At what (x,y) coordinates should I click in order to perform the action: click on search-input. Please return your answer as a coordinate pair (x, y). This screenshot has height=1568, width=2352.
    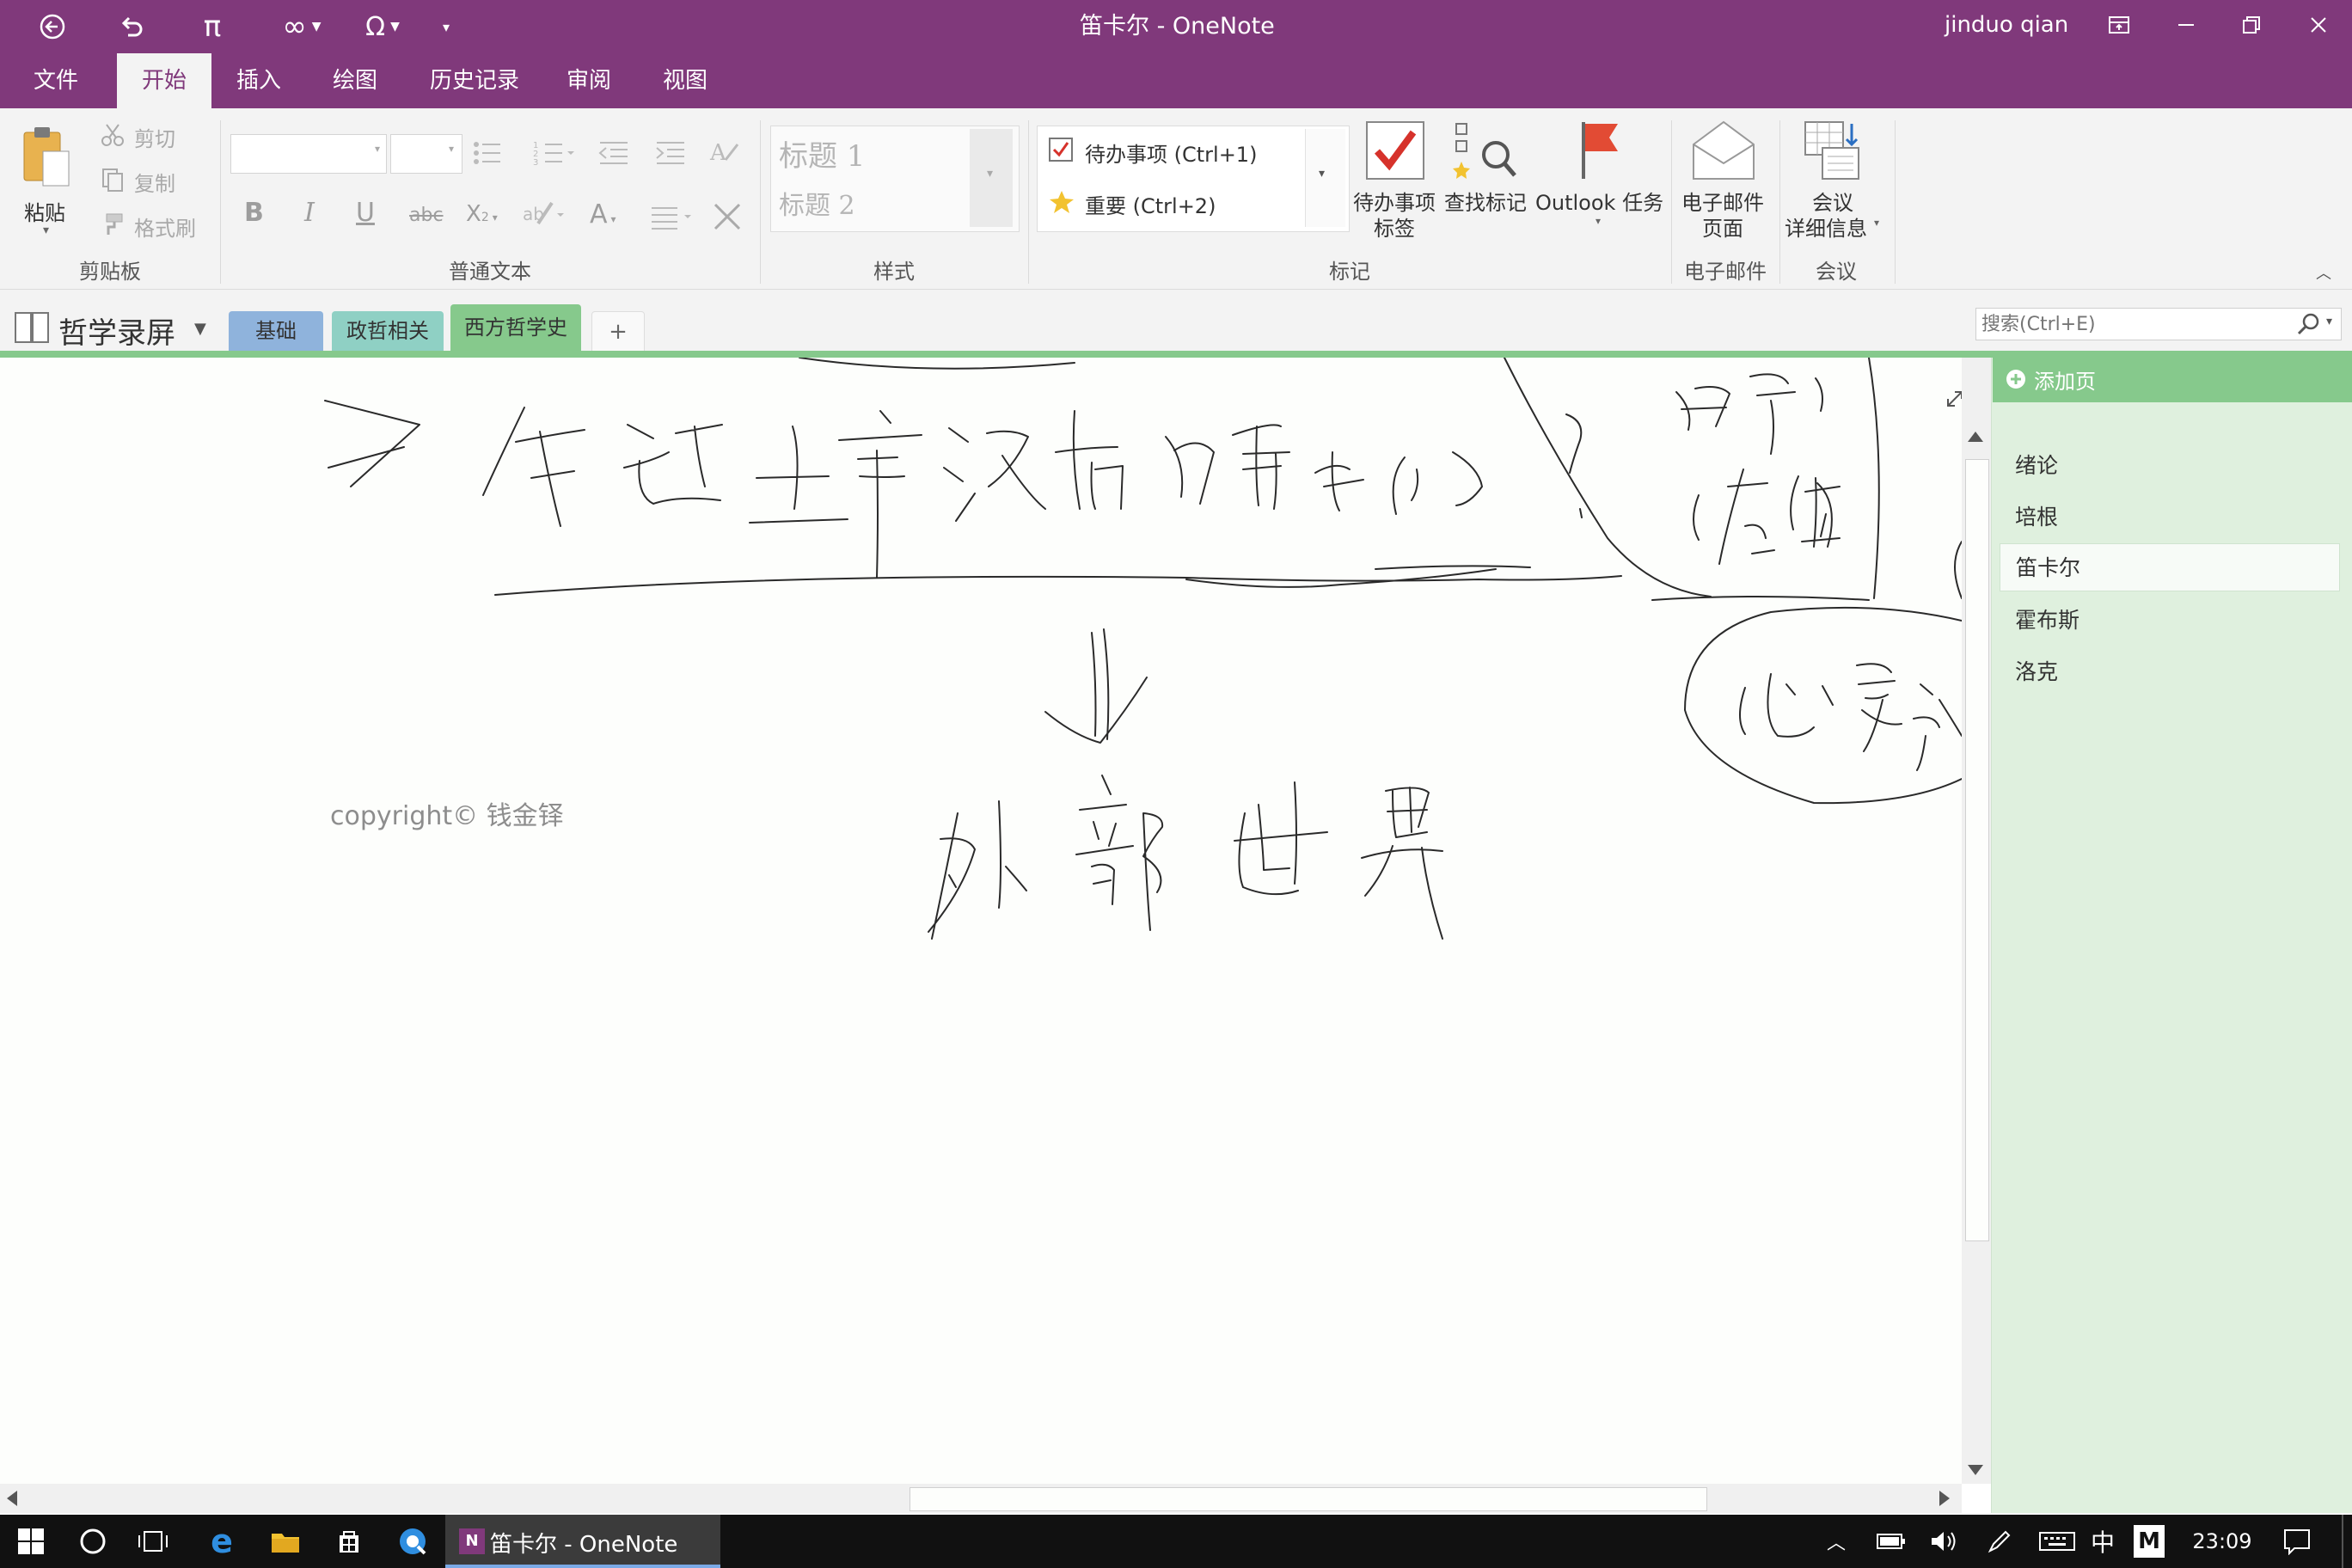
    Looking at the image, I should click on (2158, 324).